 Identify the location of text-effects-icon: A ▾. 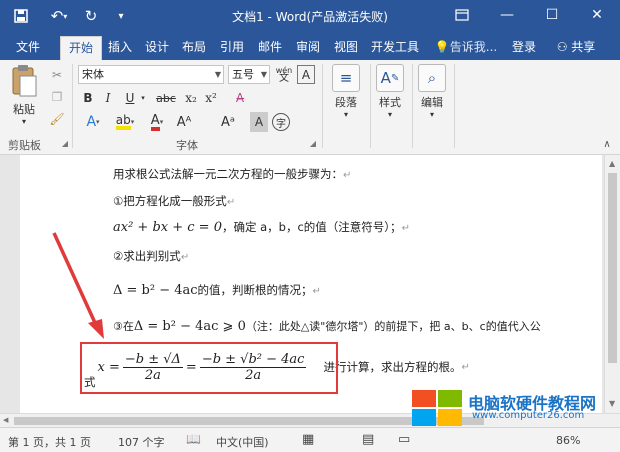
(93, 122).